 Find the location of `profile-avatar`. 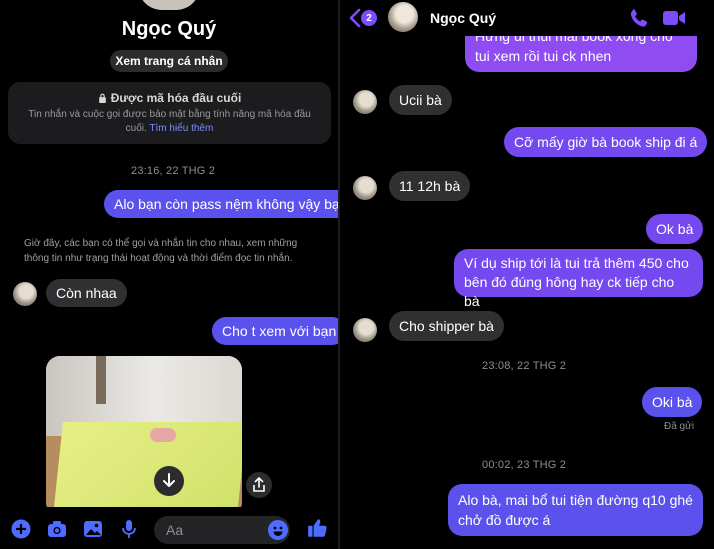

profile-avatar is located at coordinates (169, 5).